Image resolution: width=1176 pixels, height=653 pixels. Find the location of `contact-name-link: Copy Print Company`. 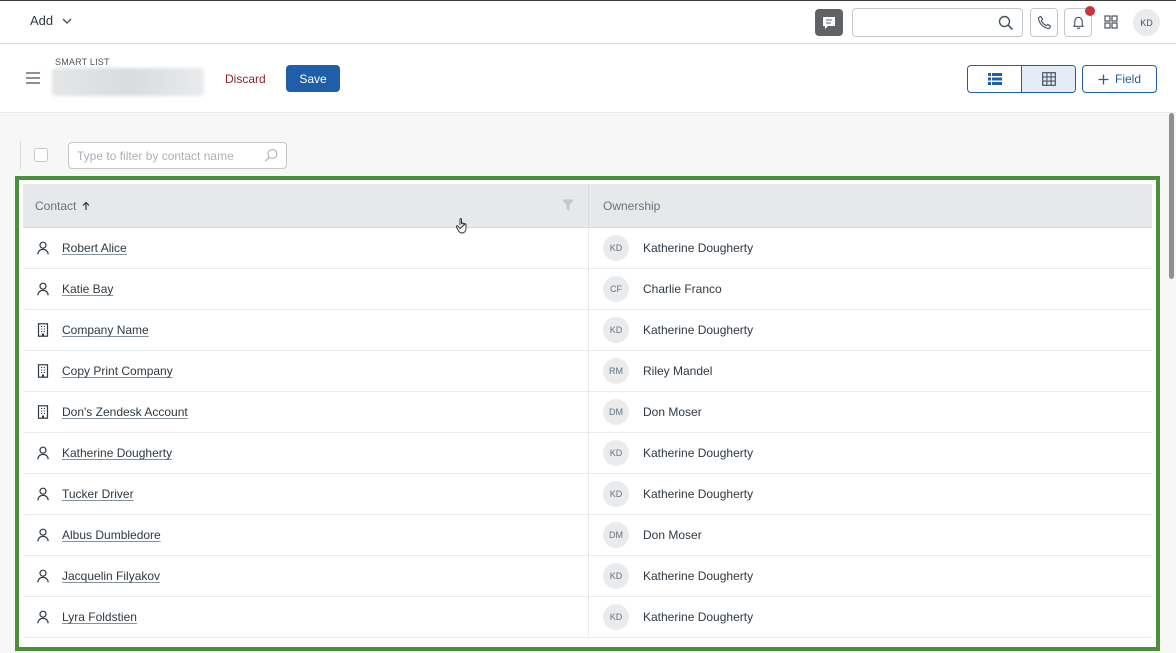

contact-name-link: Copy Print Company is located at coordinates (117, 371).